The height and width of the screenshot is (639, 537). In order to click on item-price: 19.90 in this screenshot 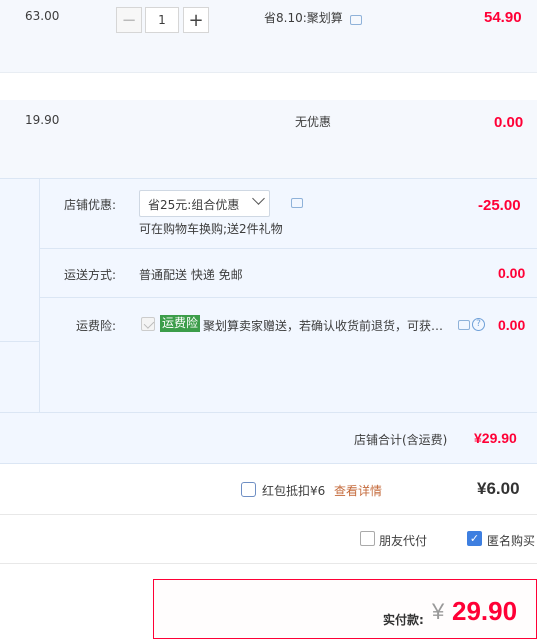, I will do `click(42, 120)`.